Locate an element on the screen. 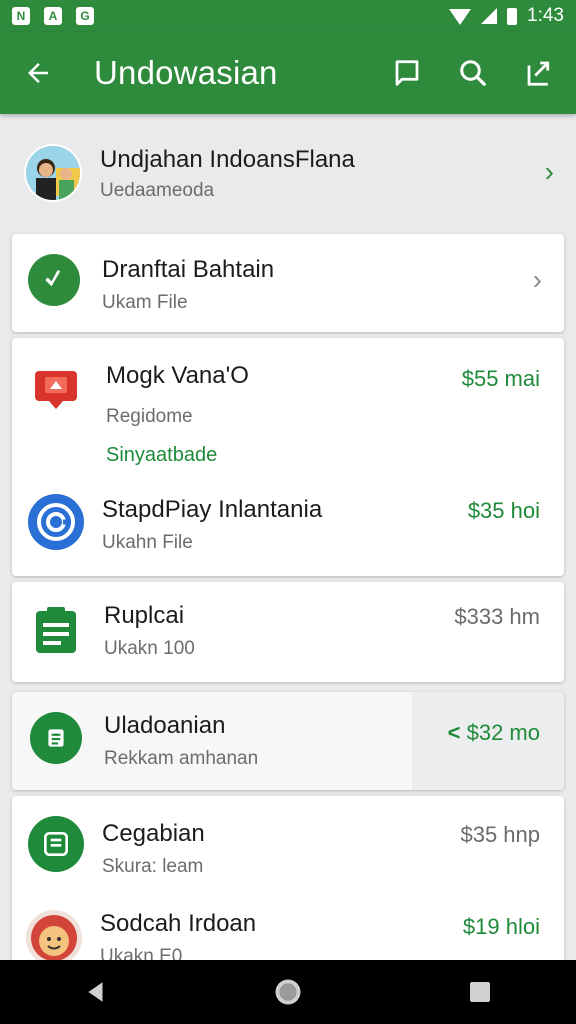  list-card: Dranftai Bahtain Ukam File › is located at coordinates (288, 283).